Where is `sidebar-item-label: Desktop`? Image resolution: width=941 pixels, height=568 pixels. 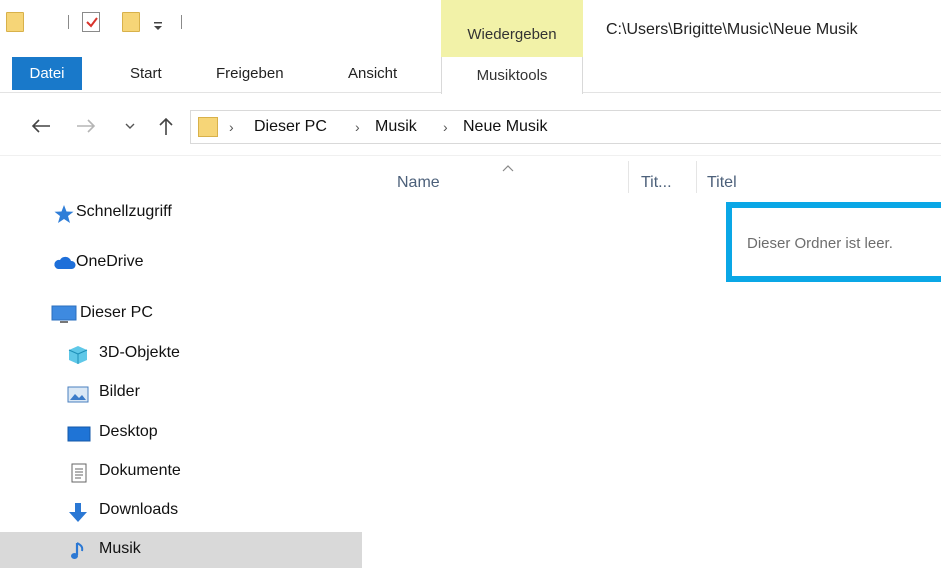 sidebar-item-label: Desktop is located at coordinates (128, 431).